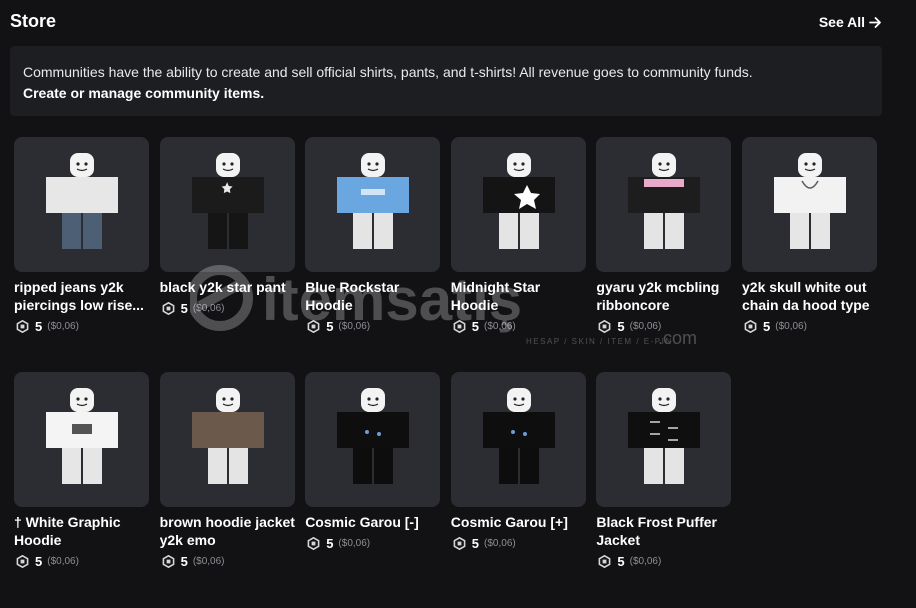 Image resolution: width=916 pixels, height=608 pixels. I want to click on store-item-card: Black Frost Puffer Jacket 5 ($0,06), so click(664, 472).